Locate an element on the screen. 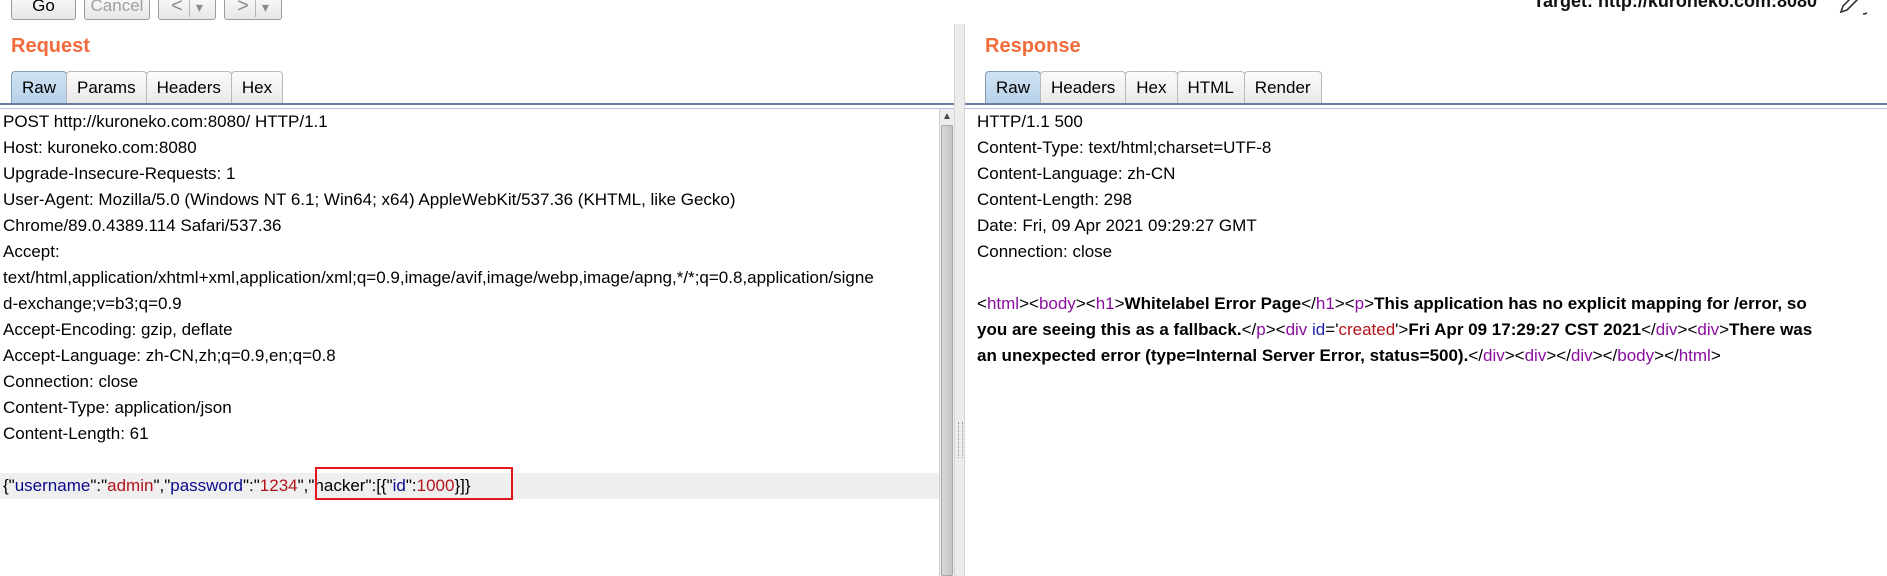  html-punct: = is located at coordinates (1330, 329).